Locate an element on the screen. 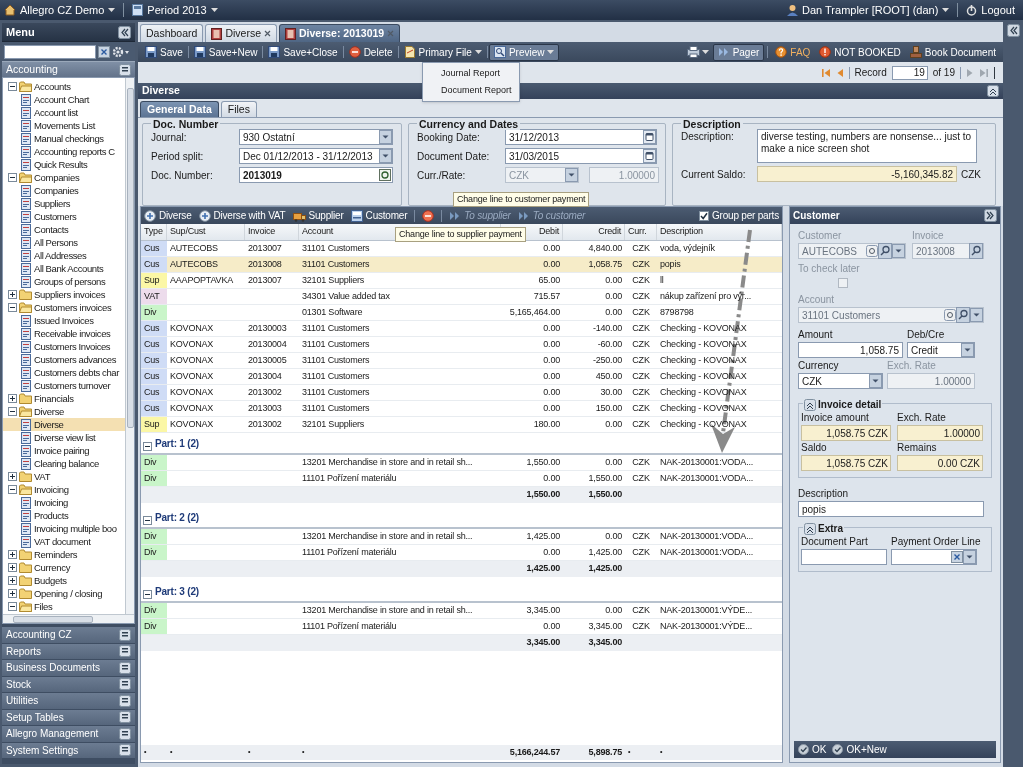  tree-folder: Reminders is located at coordinates (56, 554).